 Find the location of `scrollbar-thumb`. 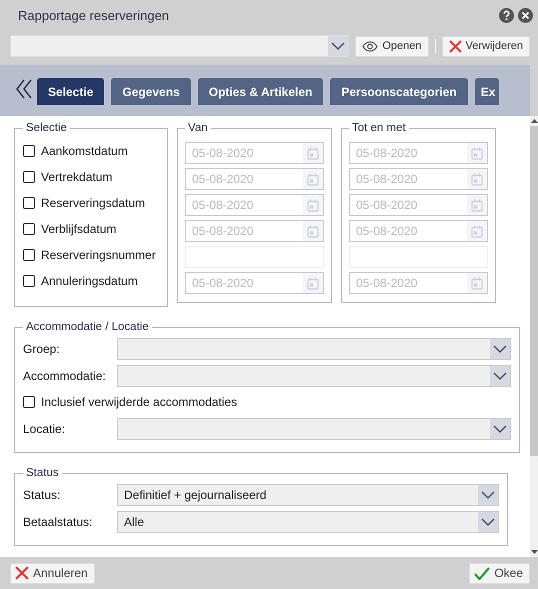

scrollbar-thumb is located at coordinates (534, 291).